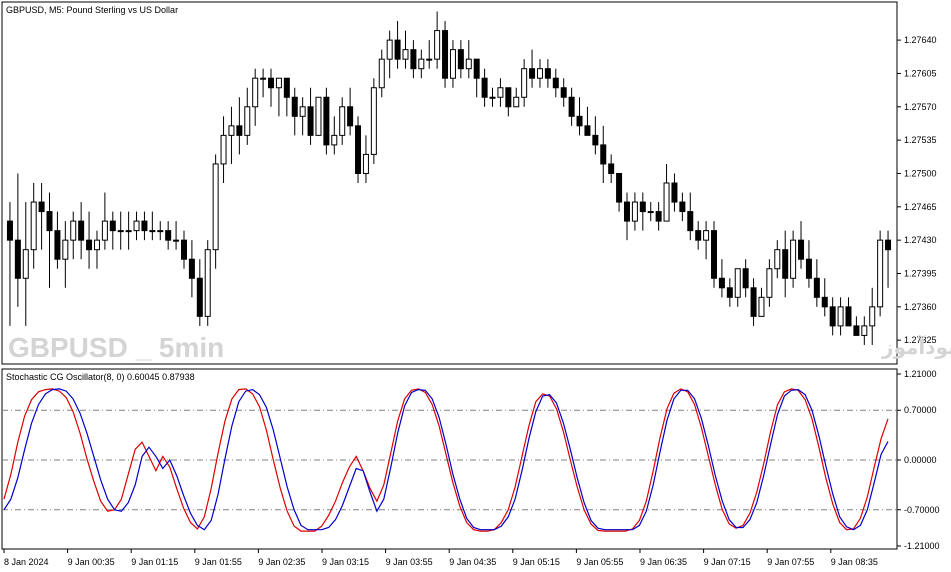 Image resolution: width=951 pixels, height=572 pixels. What do you see at coordinates (920, 460) in the screenshot?
I see `oscillator-tick-label: 0.00000` at bounding box center [920, 460].